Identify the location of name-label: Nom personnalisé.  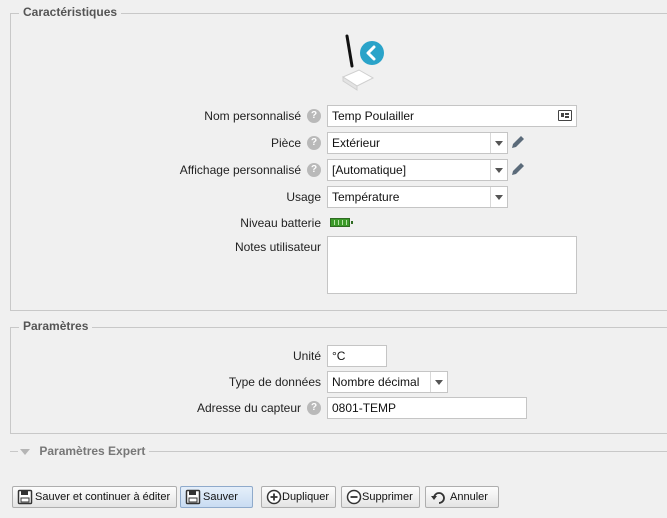
(252, 116).